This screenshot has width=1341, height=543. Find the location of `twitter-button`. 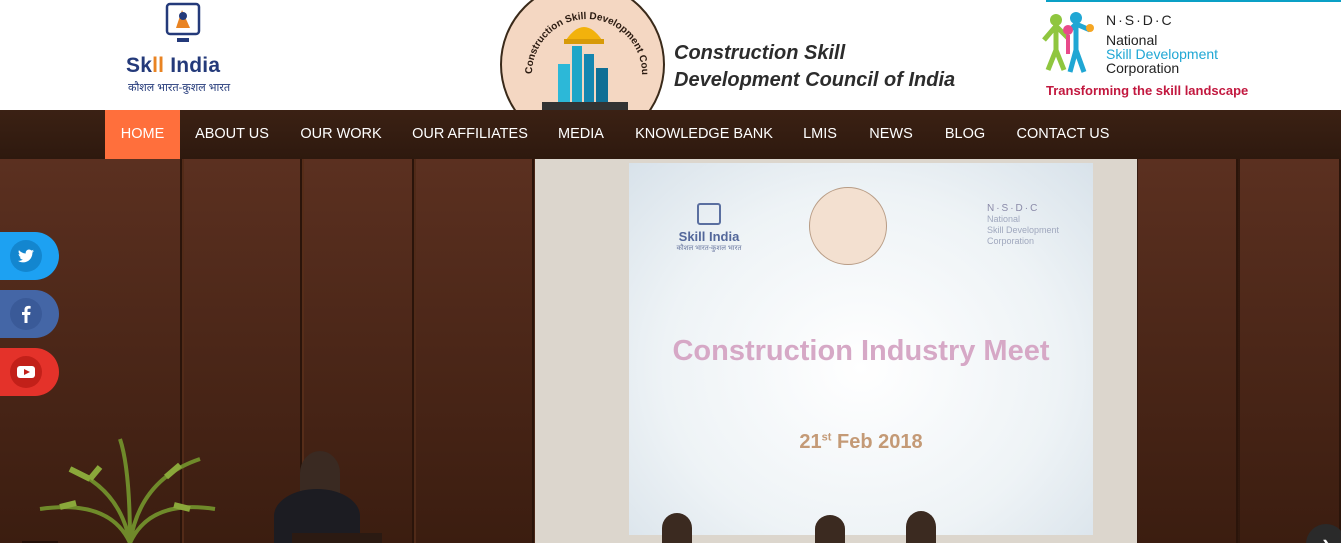

twitter-button is located at coordinates (29, 256).